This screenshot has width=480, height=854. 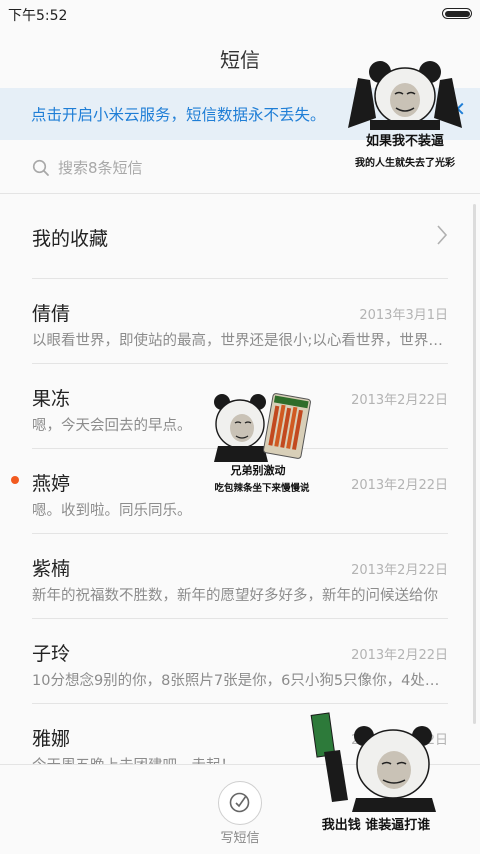 I want to click on sticker-caption: 兄弟别激动, so click(x=258, y=470).